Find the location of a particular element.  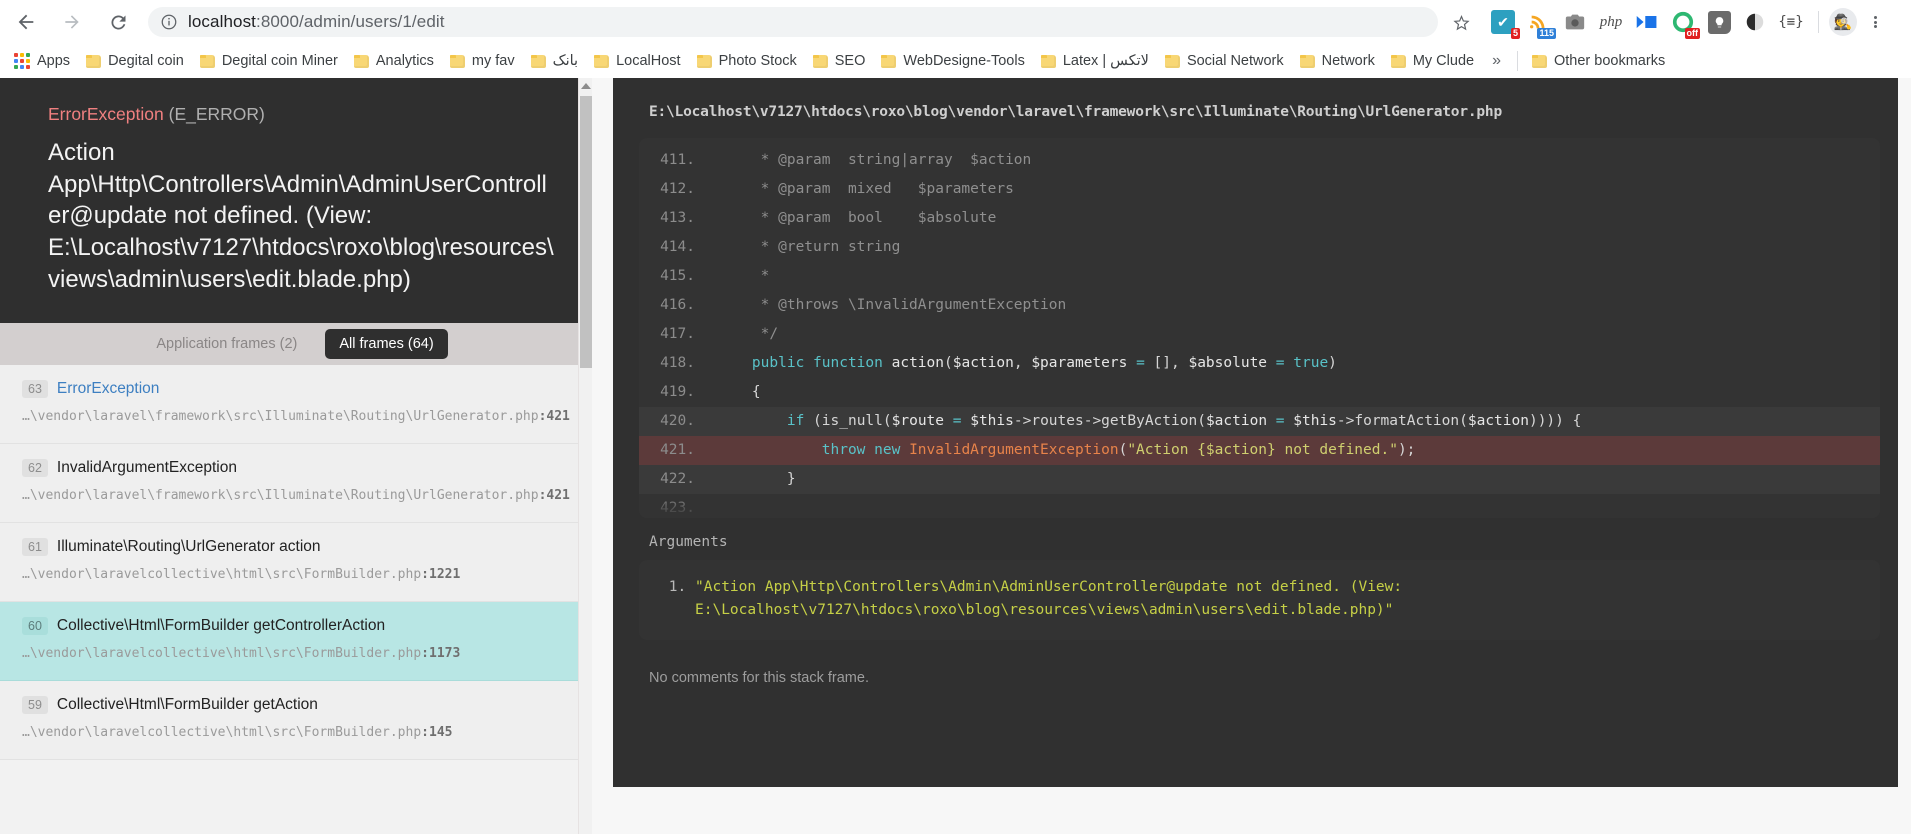

php-extension-icon: php is located at coordinates (1611, 22).